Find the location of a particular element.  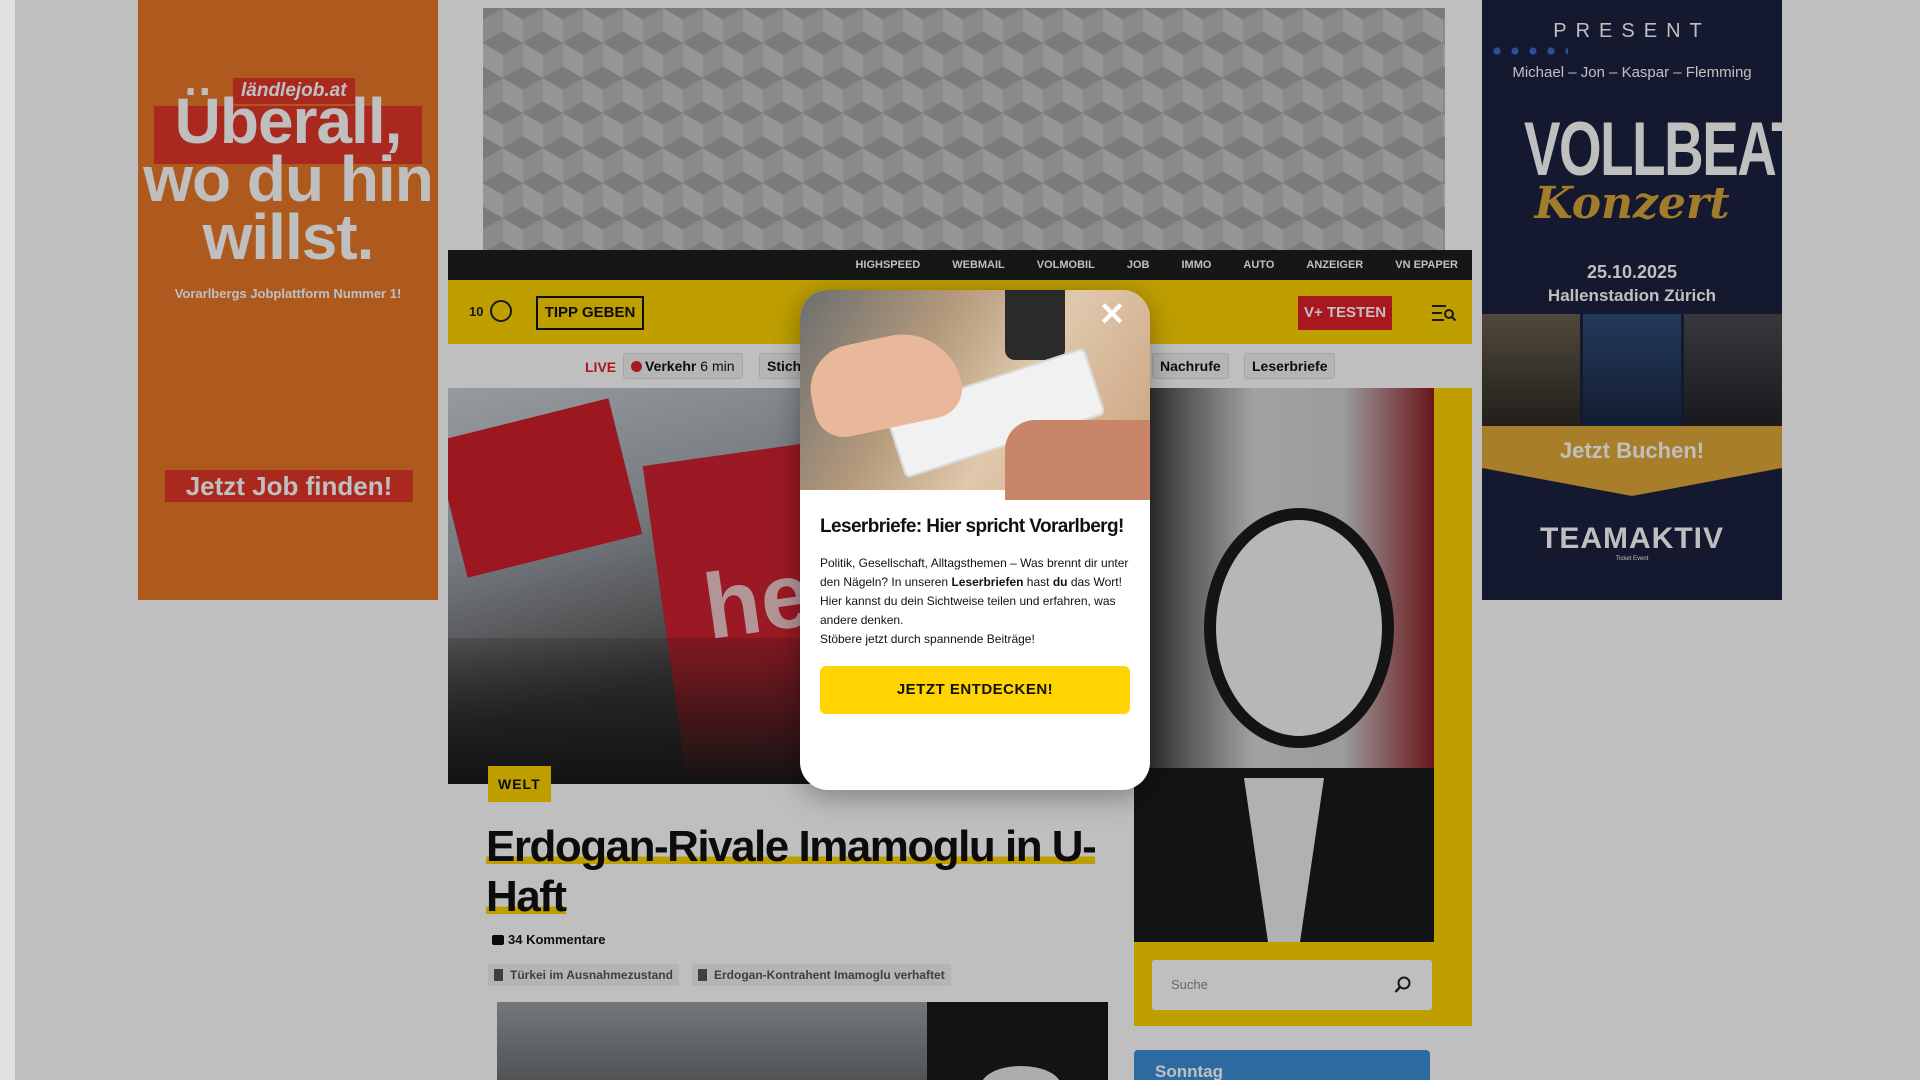

jetzt-entdecken-button: JETZT ENTDECKEN! is located at coordinates (975, 690).